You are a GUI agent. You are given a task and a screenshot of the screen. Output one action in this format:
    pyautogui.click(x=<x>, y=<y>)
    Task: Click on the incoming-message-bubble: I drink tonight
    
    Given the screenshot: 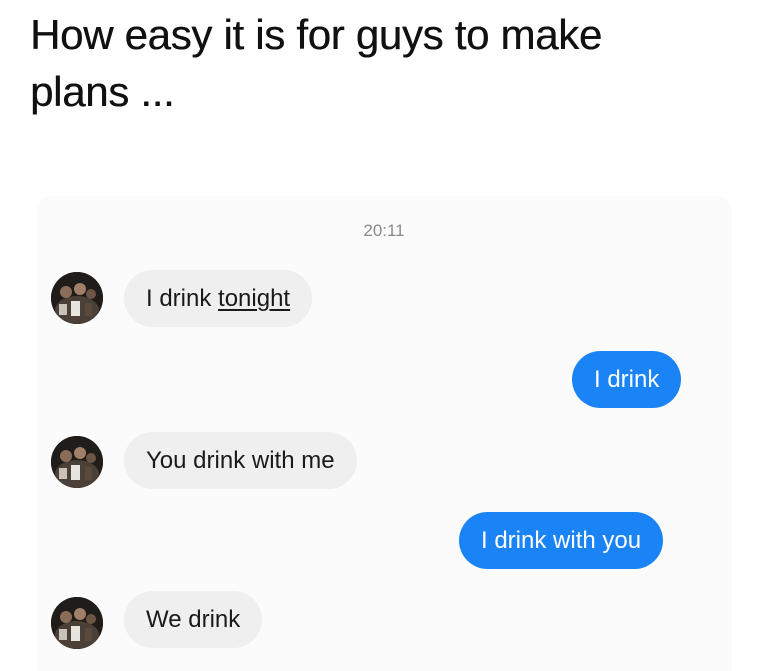 What is the action you would take?
    pyautogui.click(x=218, y=298)
    